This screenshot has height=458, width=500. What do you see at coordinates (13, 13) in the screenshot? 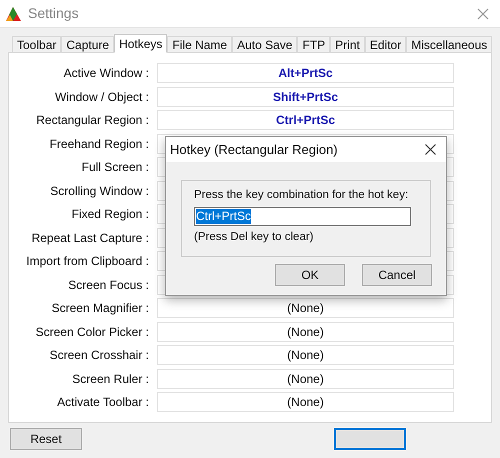
I see `app-logo-icon` at bounding box center [13, 13].